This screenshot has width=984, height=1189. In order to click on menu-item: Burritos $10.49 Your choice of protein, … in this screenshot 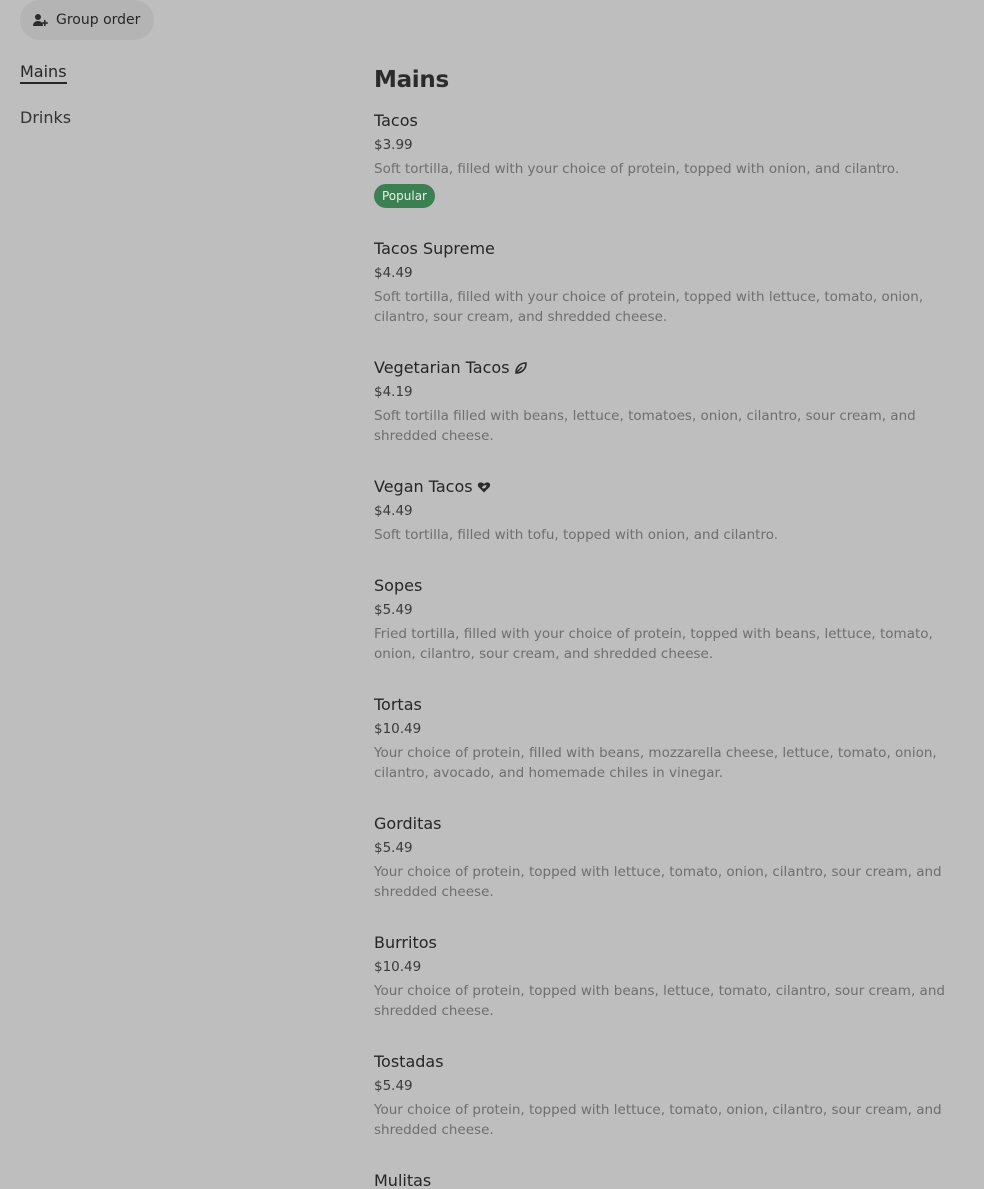, I will do `click(664, 976)`.